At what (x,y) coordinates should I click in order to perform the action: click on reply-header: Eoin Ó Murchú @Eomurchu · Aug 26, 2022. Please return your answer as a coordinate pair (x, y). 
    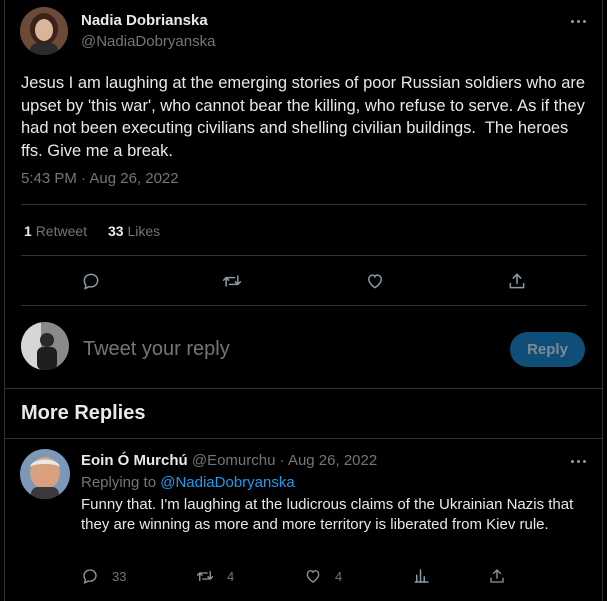
    Looking at the image, I should click on (229, 460).